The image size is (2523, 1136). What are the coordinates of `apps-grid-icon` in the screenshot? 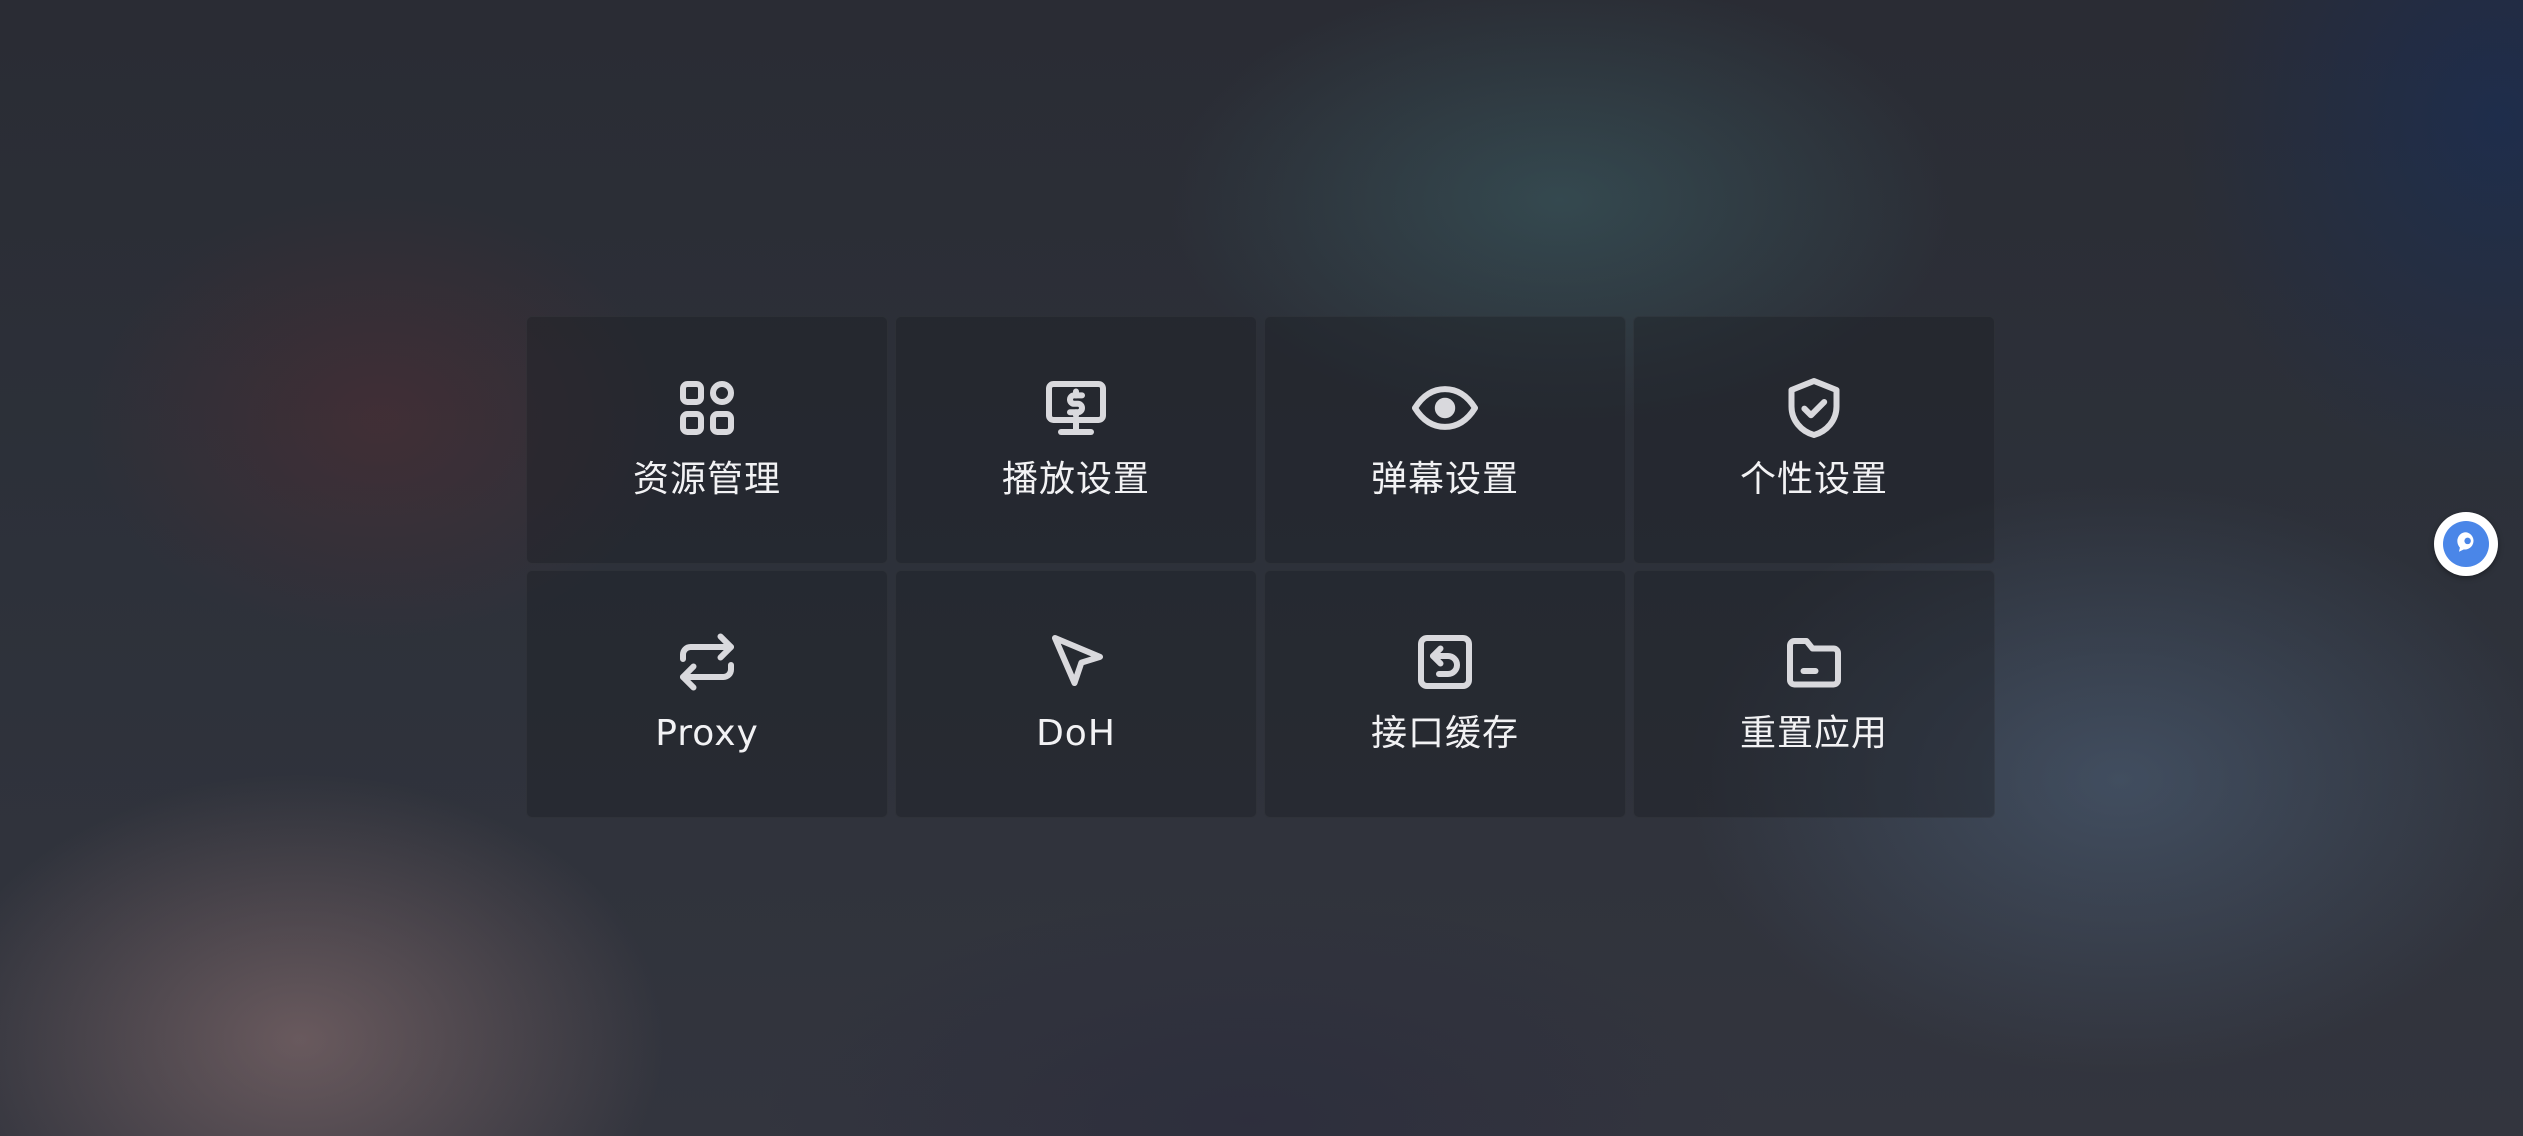 It's located at (707, 408).